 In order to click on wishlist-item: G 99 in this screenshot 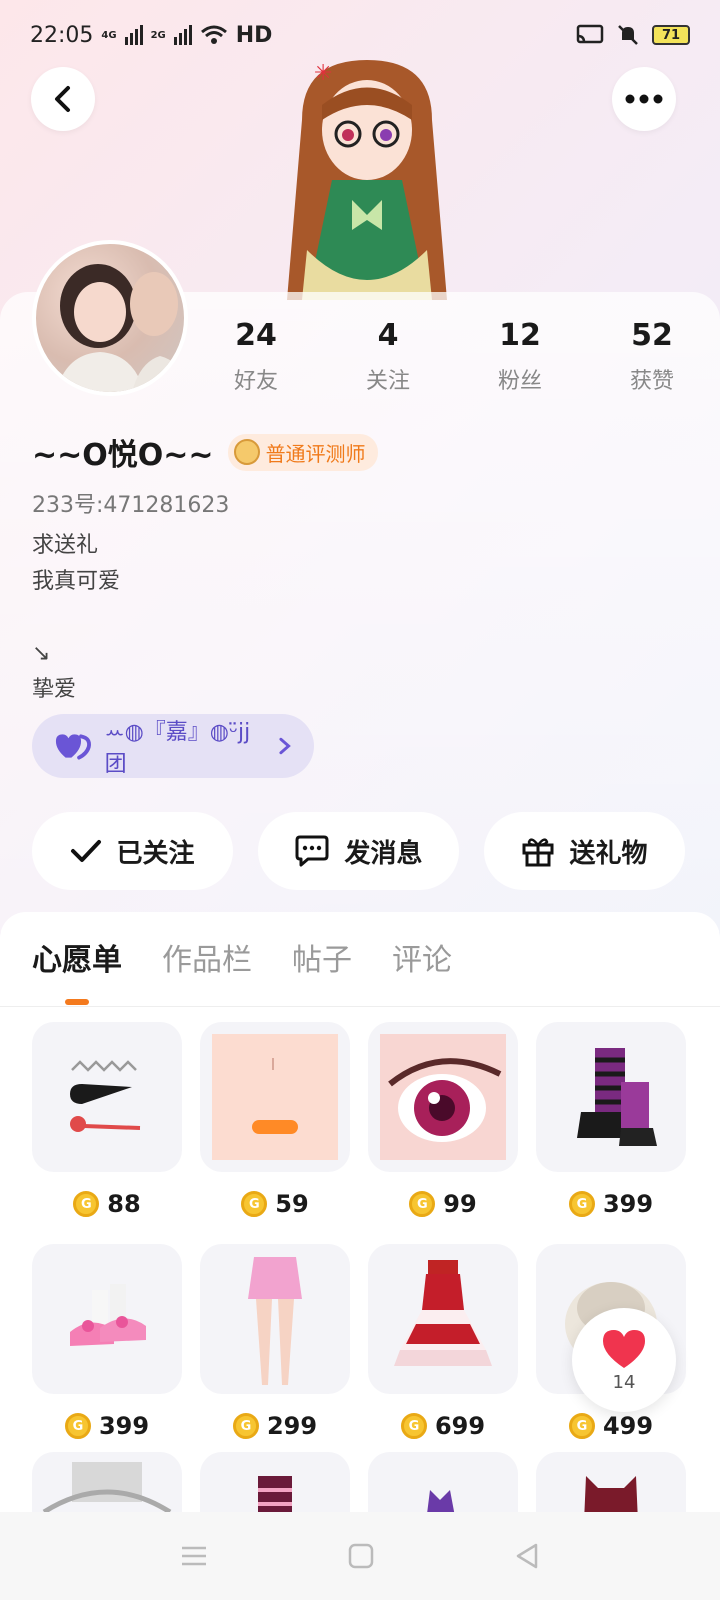, I will do `click(443, 1123)`.